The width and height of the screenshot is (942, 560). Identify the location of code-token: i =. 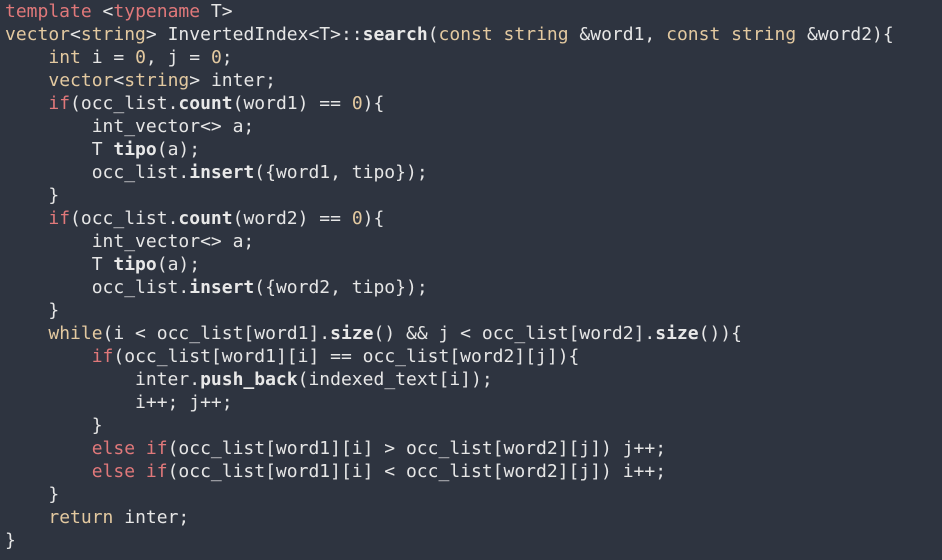
(108, 57).